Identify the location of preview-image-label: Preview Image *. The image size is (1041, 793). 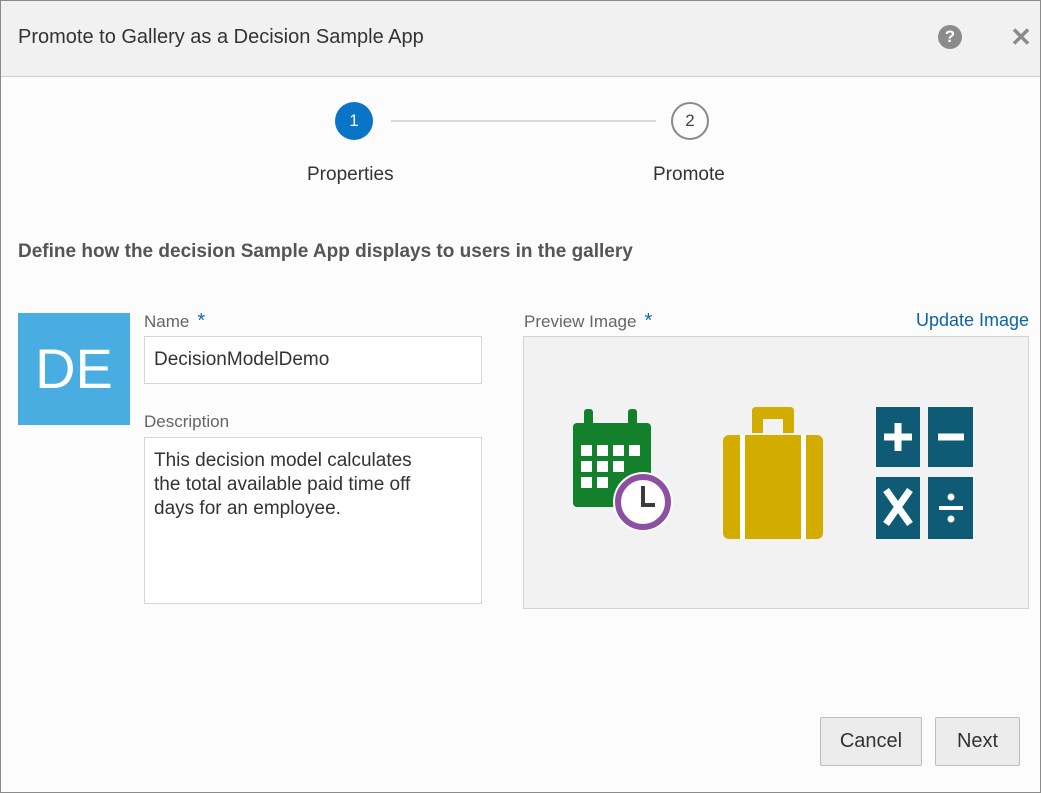
(588, 321).